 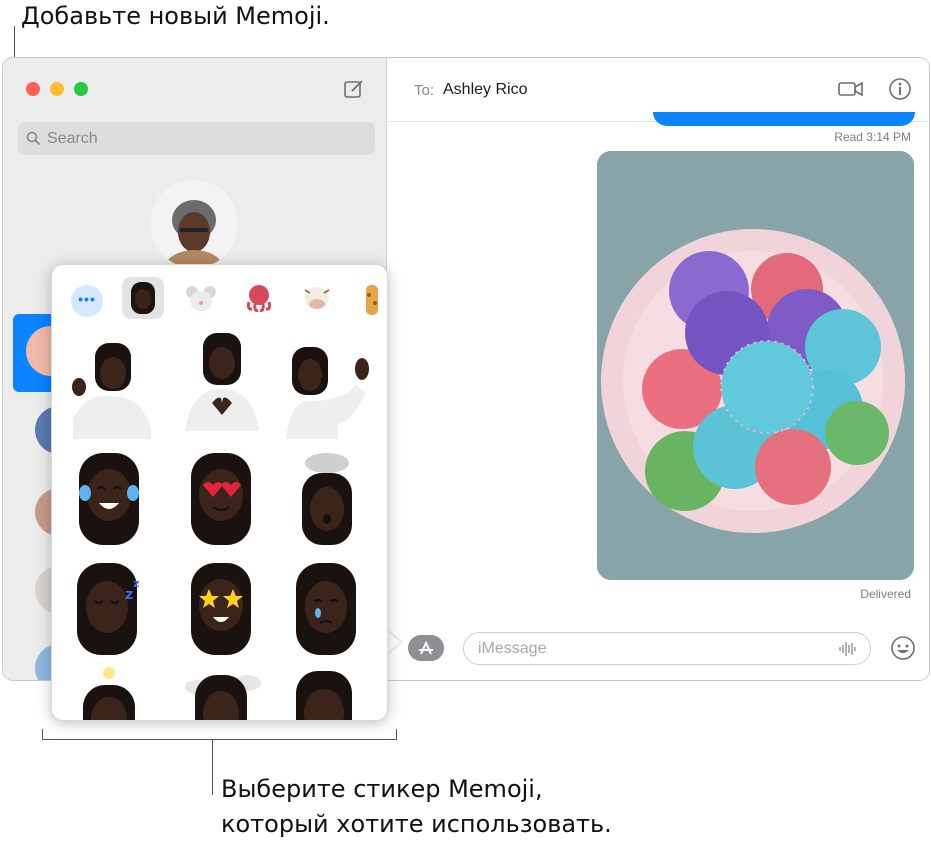 I want to click on cow-icon, so click(x=317, y=298).